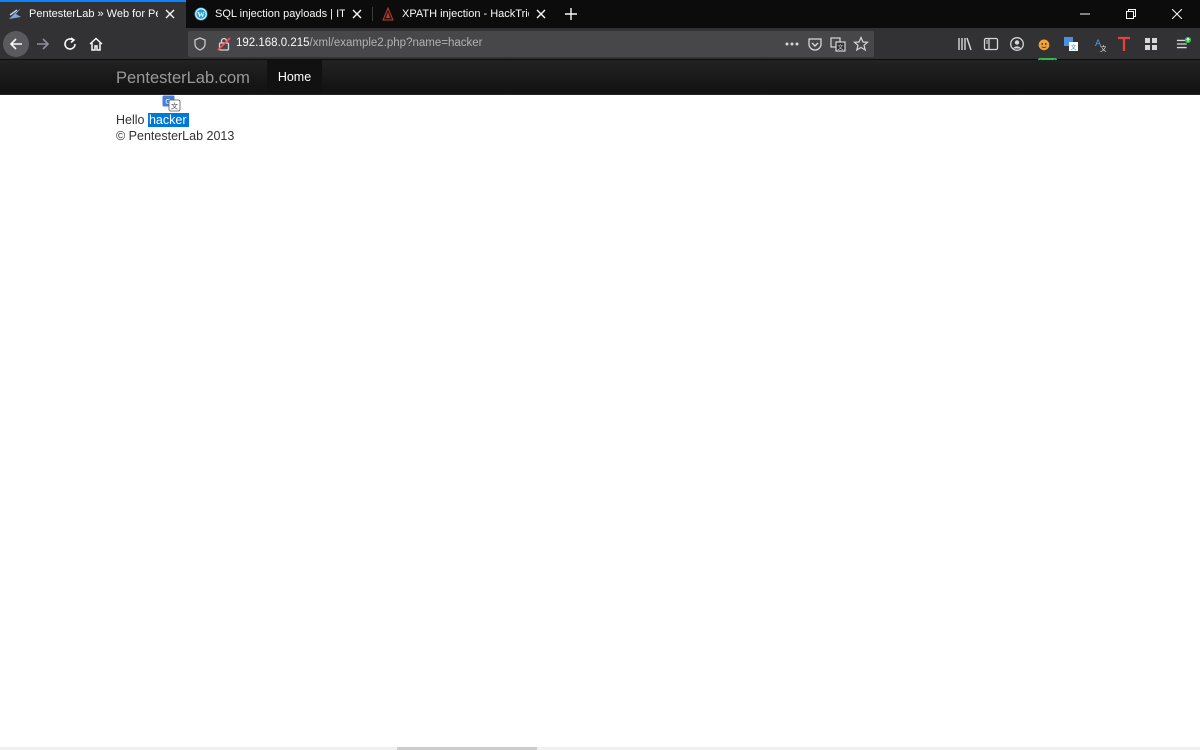 The width and height of the screenshot is (1200, 750). I want to click on tab-title: PentesterLab » Web for Pentest, so click(93, 14).